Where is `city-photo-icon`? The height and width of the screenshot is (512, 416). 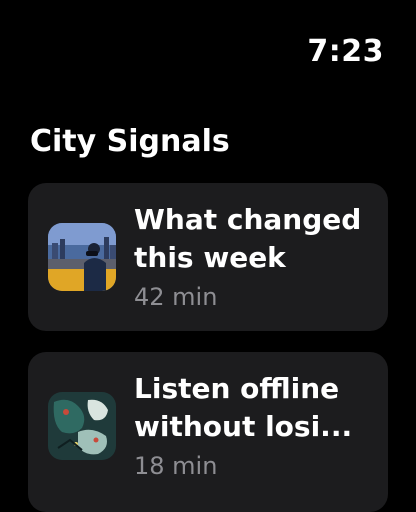
city-photo-icon is located at coordinates (82, 257).